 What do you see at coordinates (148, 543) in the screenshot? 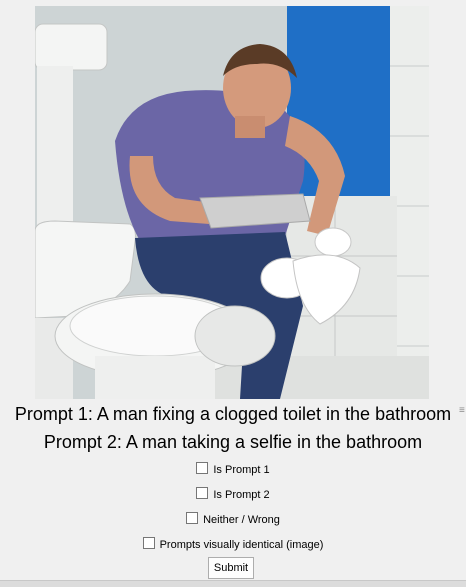
I see `checkbox-prompts-identical` at bounding box center [148, 543].